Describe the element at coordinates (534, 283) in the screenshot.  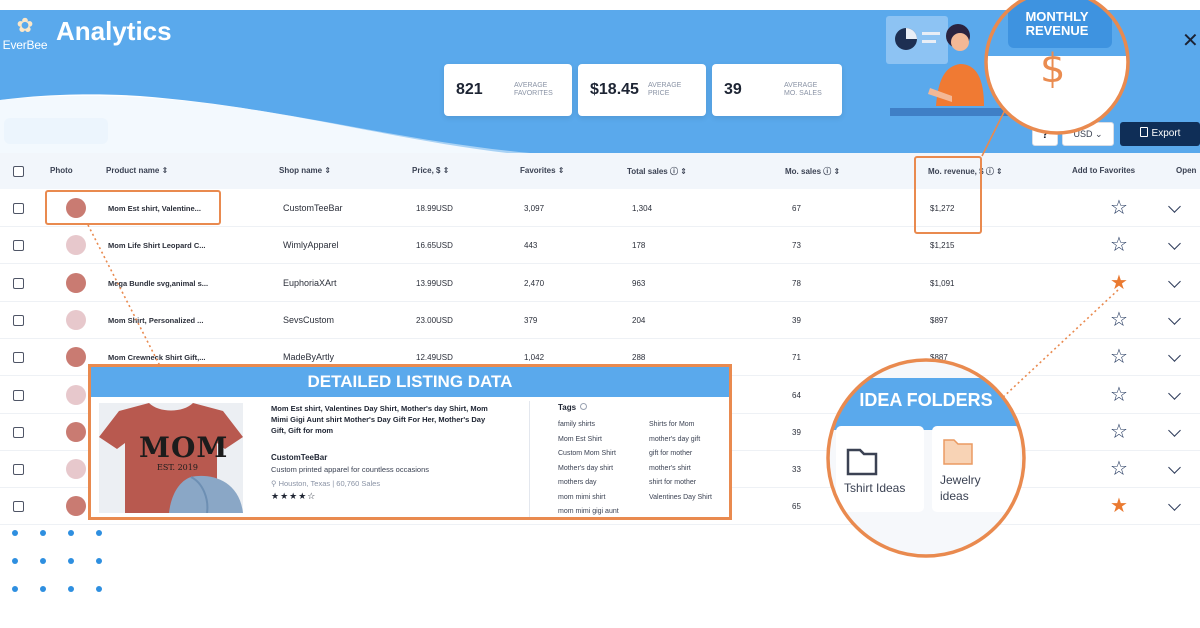
I see `favorites-count: 2,470` at that location.